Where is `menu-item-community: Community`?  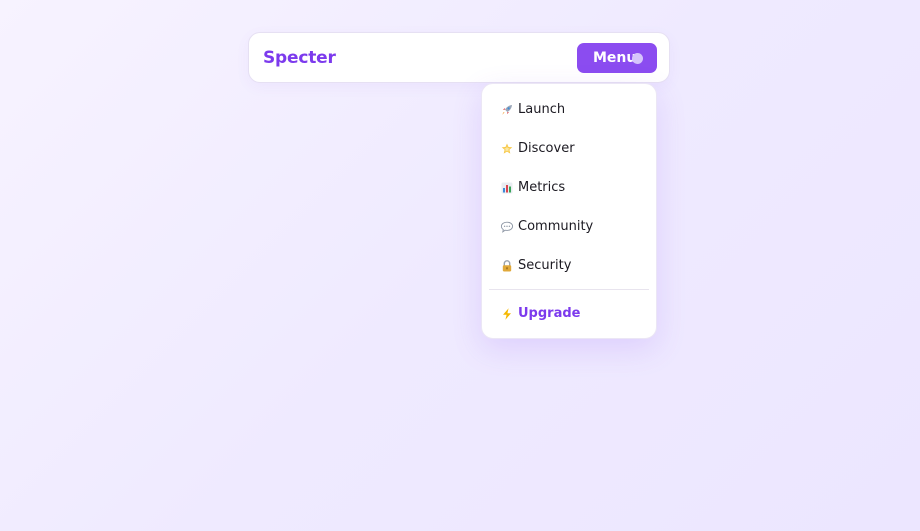 menu-item-community: Community is located at coordinates (569, 228).